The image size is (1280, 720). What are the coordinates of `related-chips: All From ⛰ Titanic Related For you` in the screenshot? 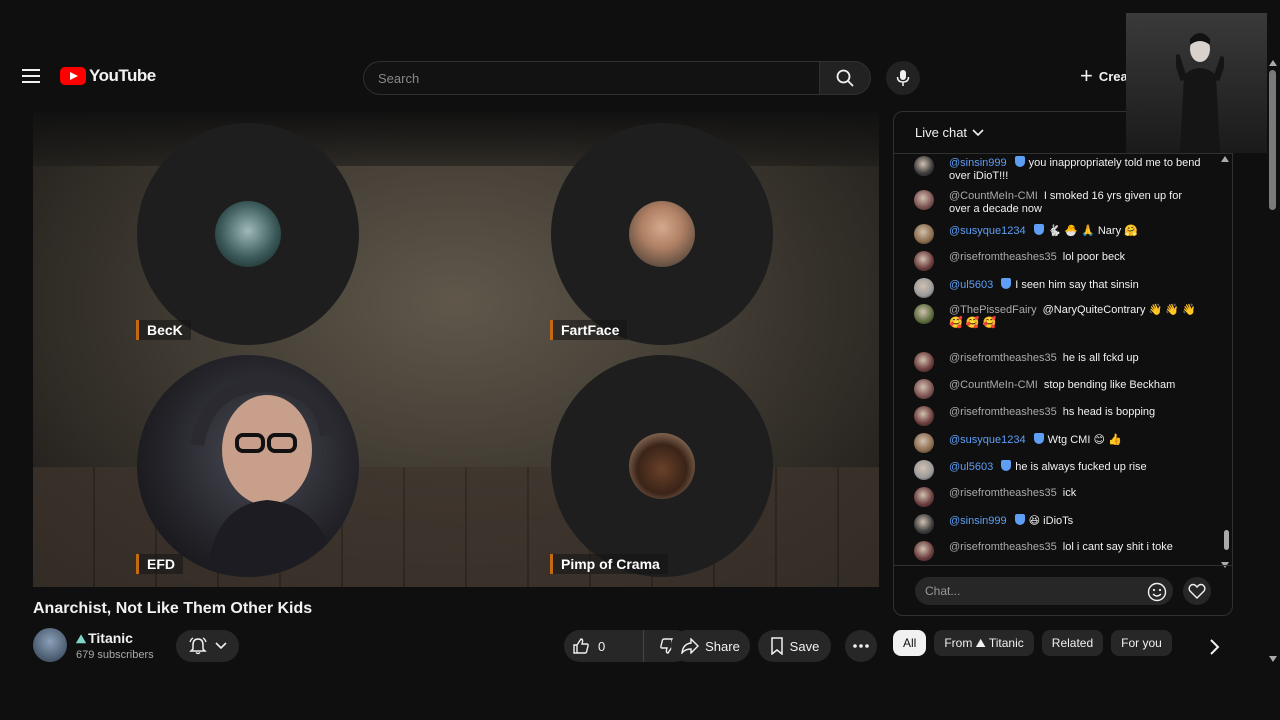 It's located at (1032, 643).